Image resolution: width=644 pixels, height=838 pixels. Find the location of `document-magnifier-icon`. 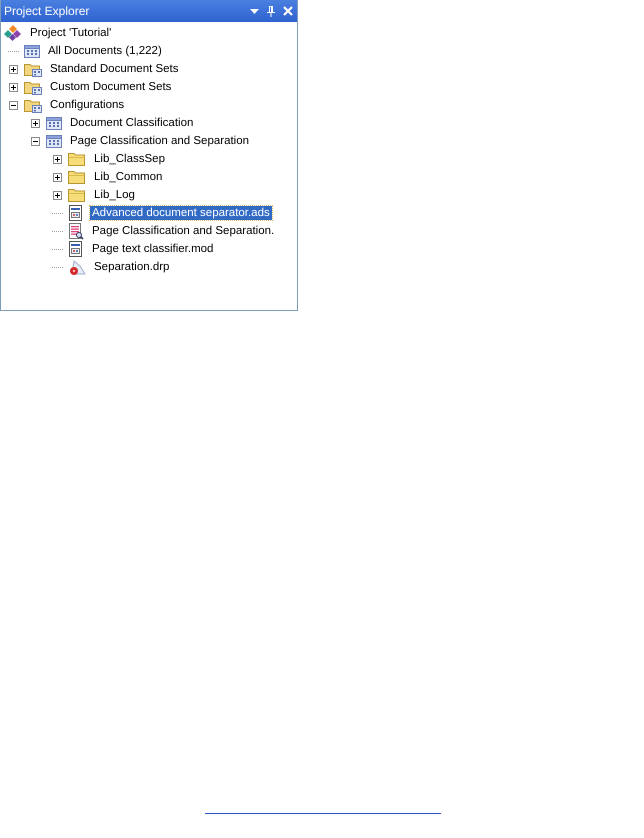

document-magnifier-icon is located at coordinates (76, 231).